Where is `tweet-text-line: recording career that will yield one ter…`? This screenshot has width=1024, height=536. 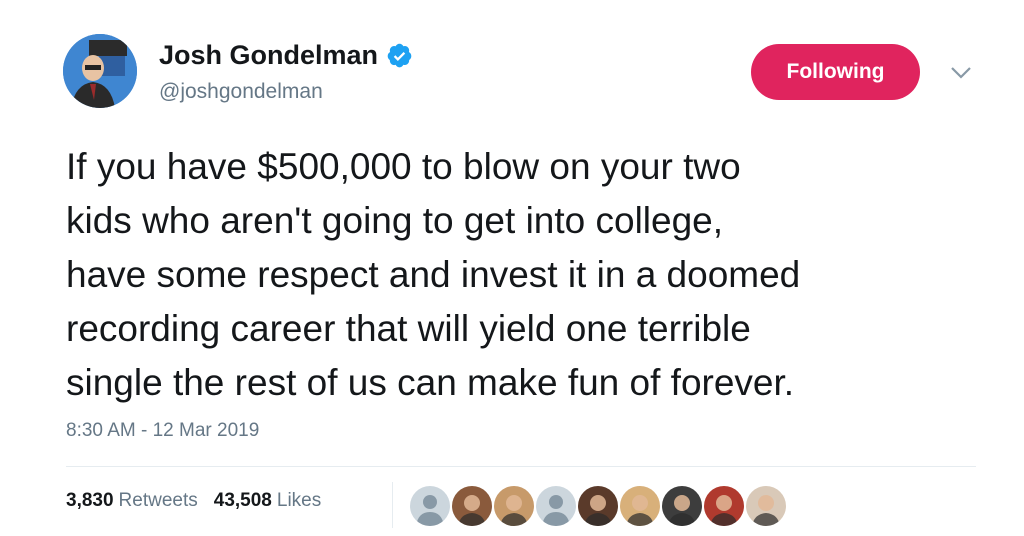
tweet-text-line: recording career that will yield one ter… is located at coordinates (408, 328).